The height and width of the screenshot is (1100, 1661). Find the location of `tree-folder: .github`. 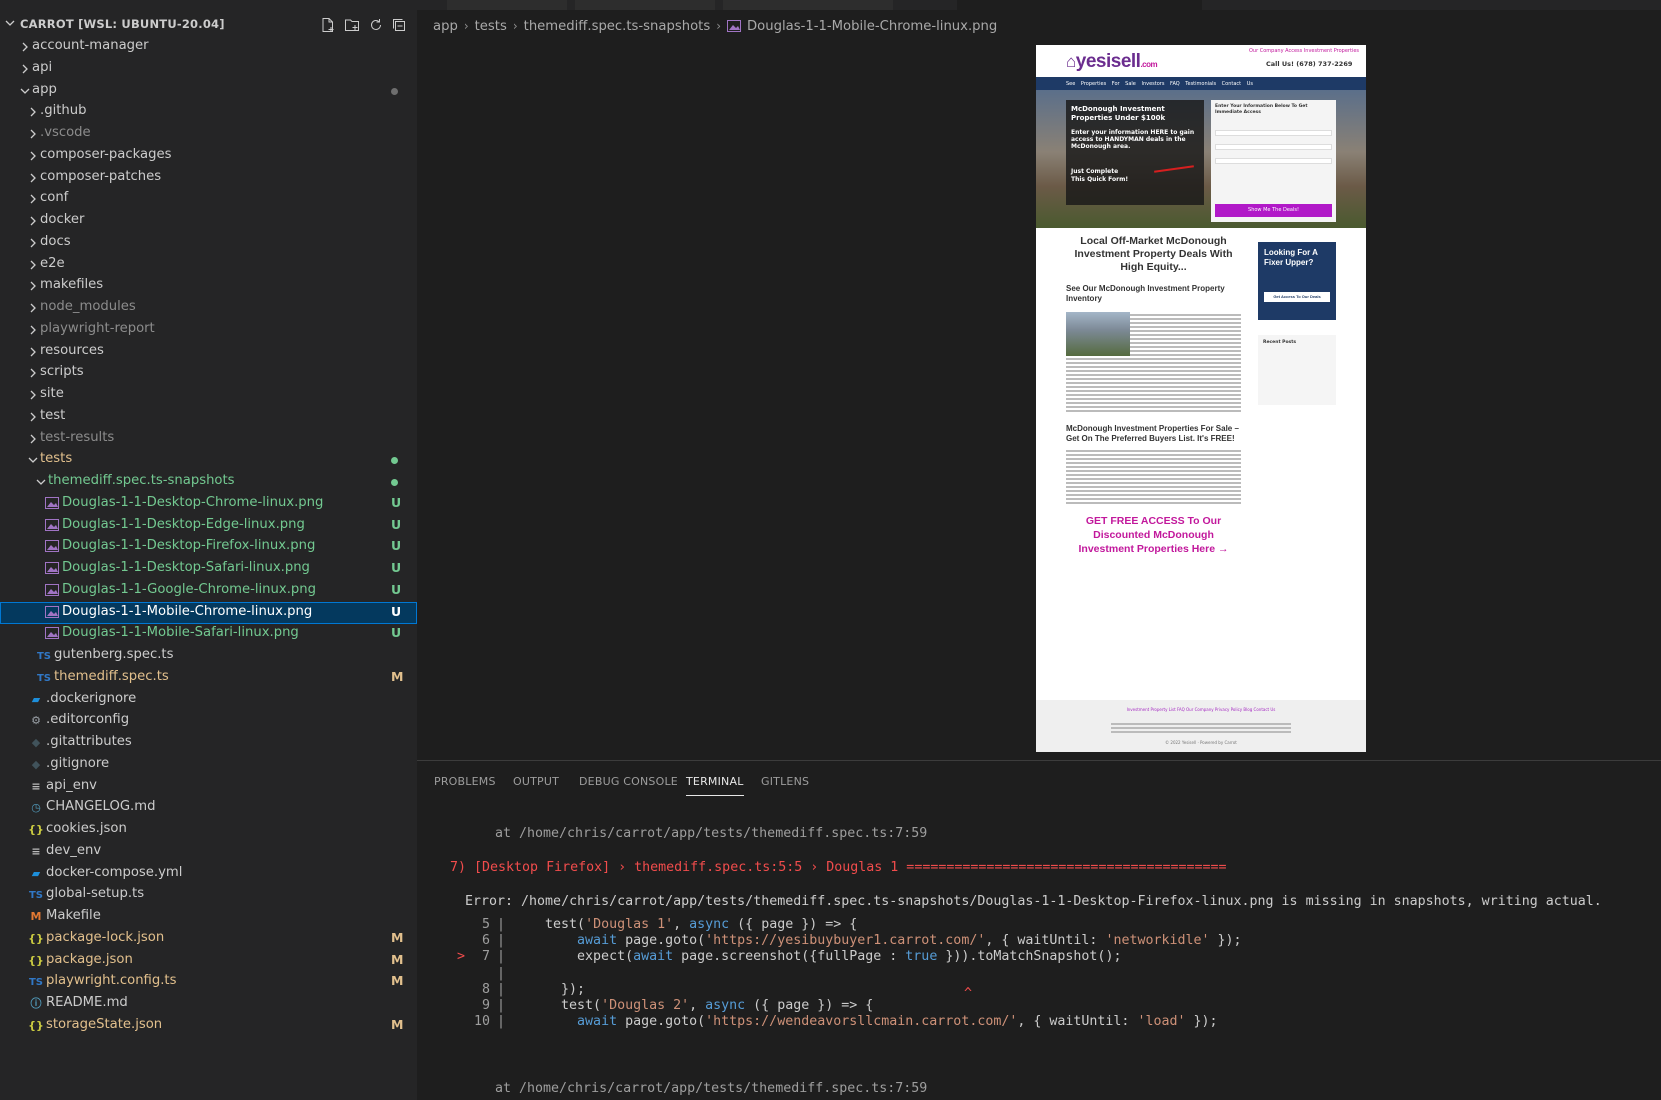

tree-folder: .github is located at coordinates (208, 112).